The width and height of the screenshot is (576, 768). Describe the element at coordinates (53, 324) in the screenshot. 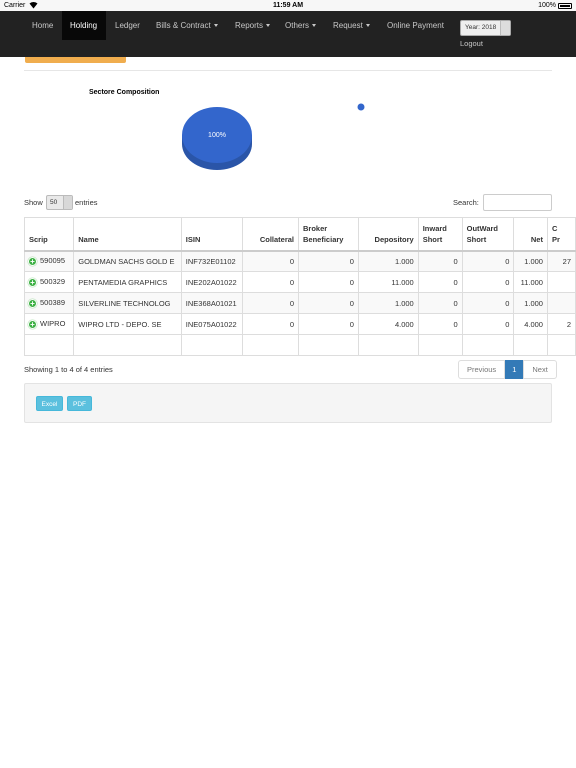

I see `scrip-code: WIPRO` at that location.